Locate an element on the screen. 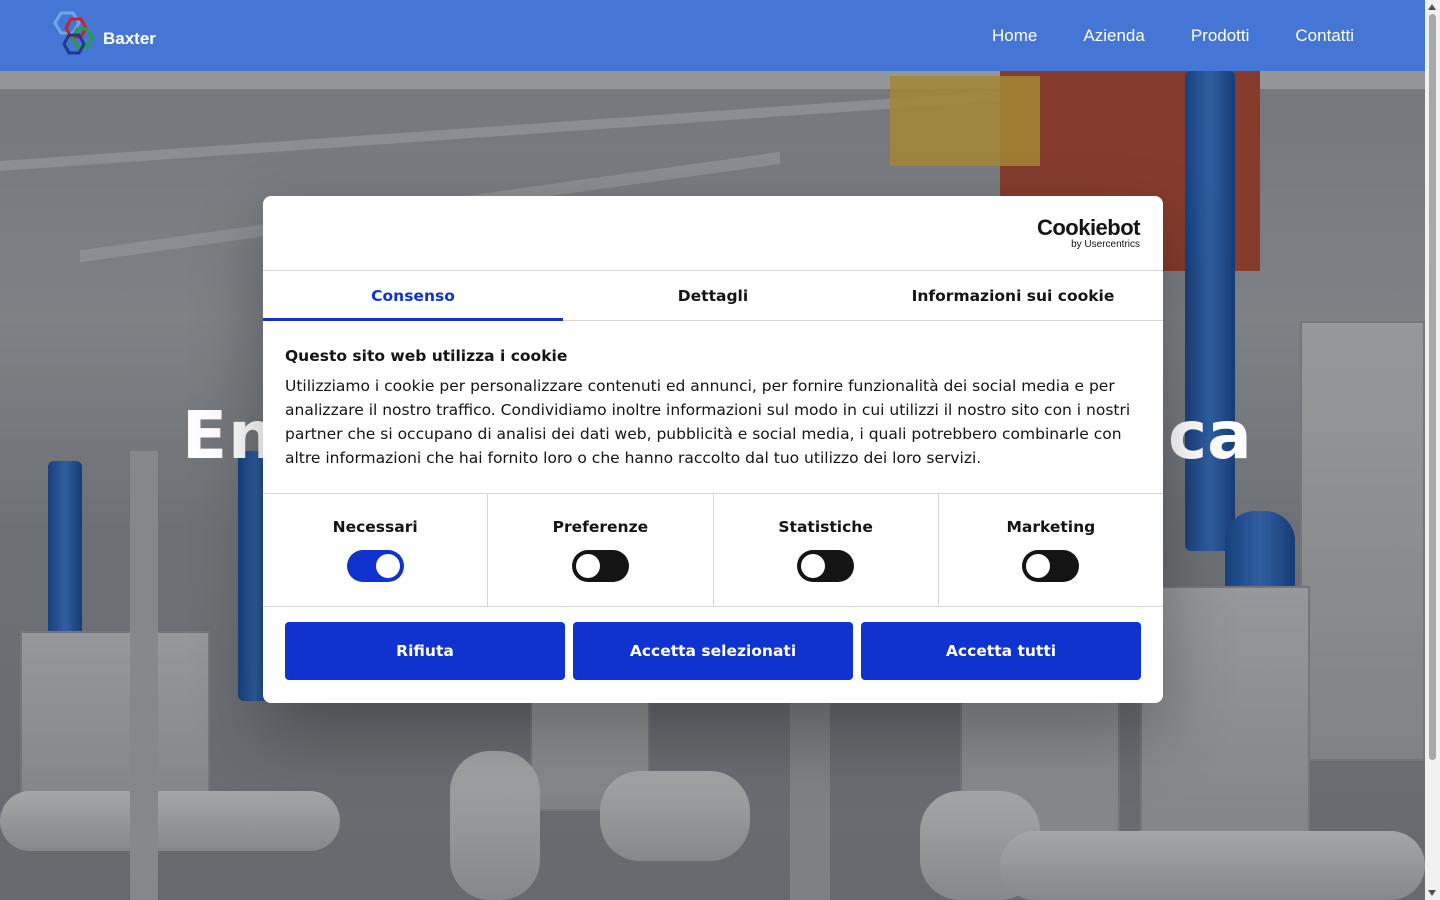 The width and height of the screenshot is (1440, 900). category-label: Preferenze is located at coordinates (600, 527).